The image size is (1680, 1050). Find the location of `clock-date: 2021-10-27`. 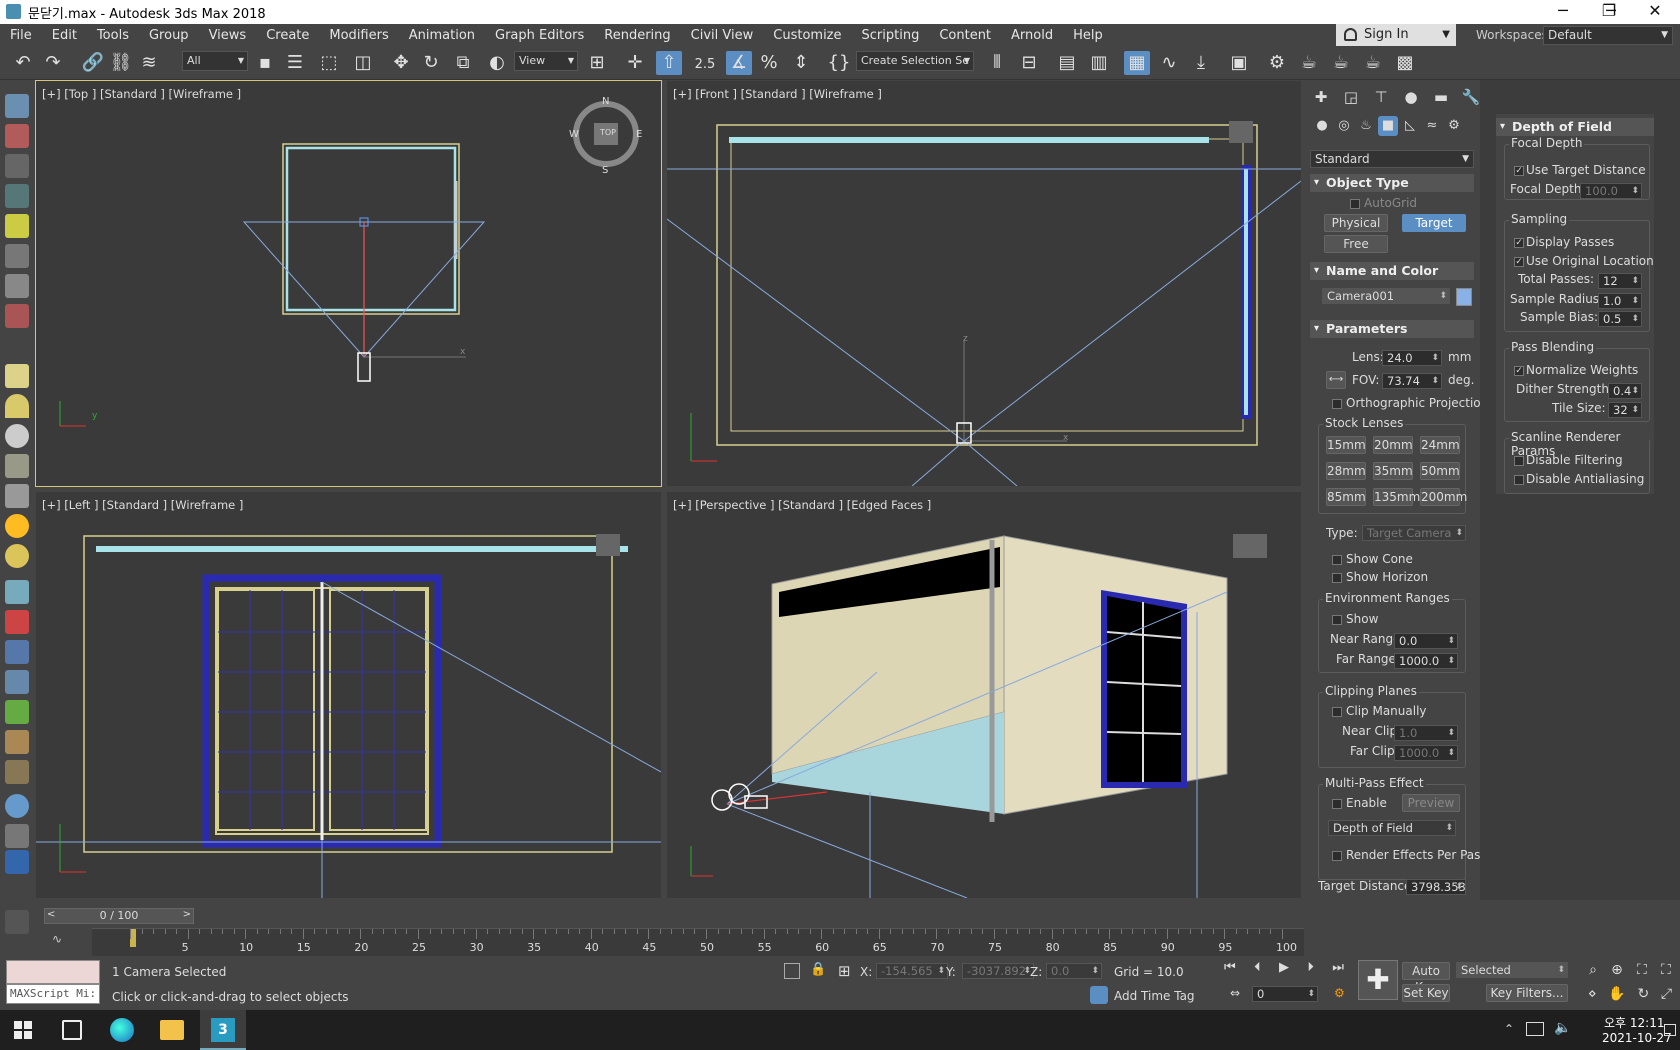

clock-date: 2021-10-27 is located at coordinates (1637, 1038).